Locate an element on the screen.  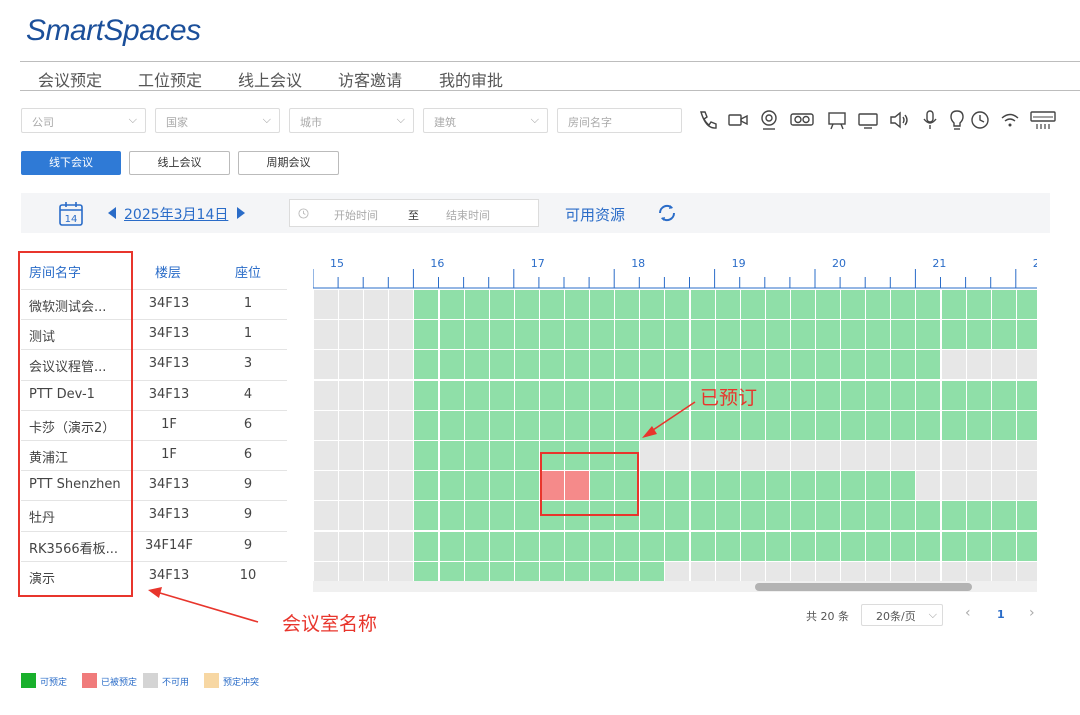
next-day-icon is located at coordinates (241, 213).